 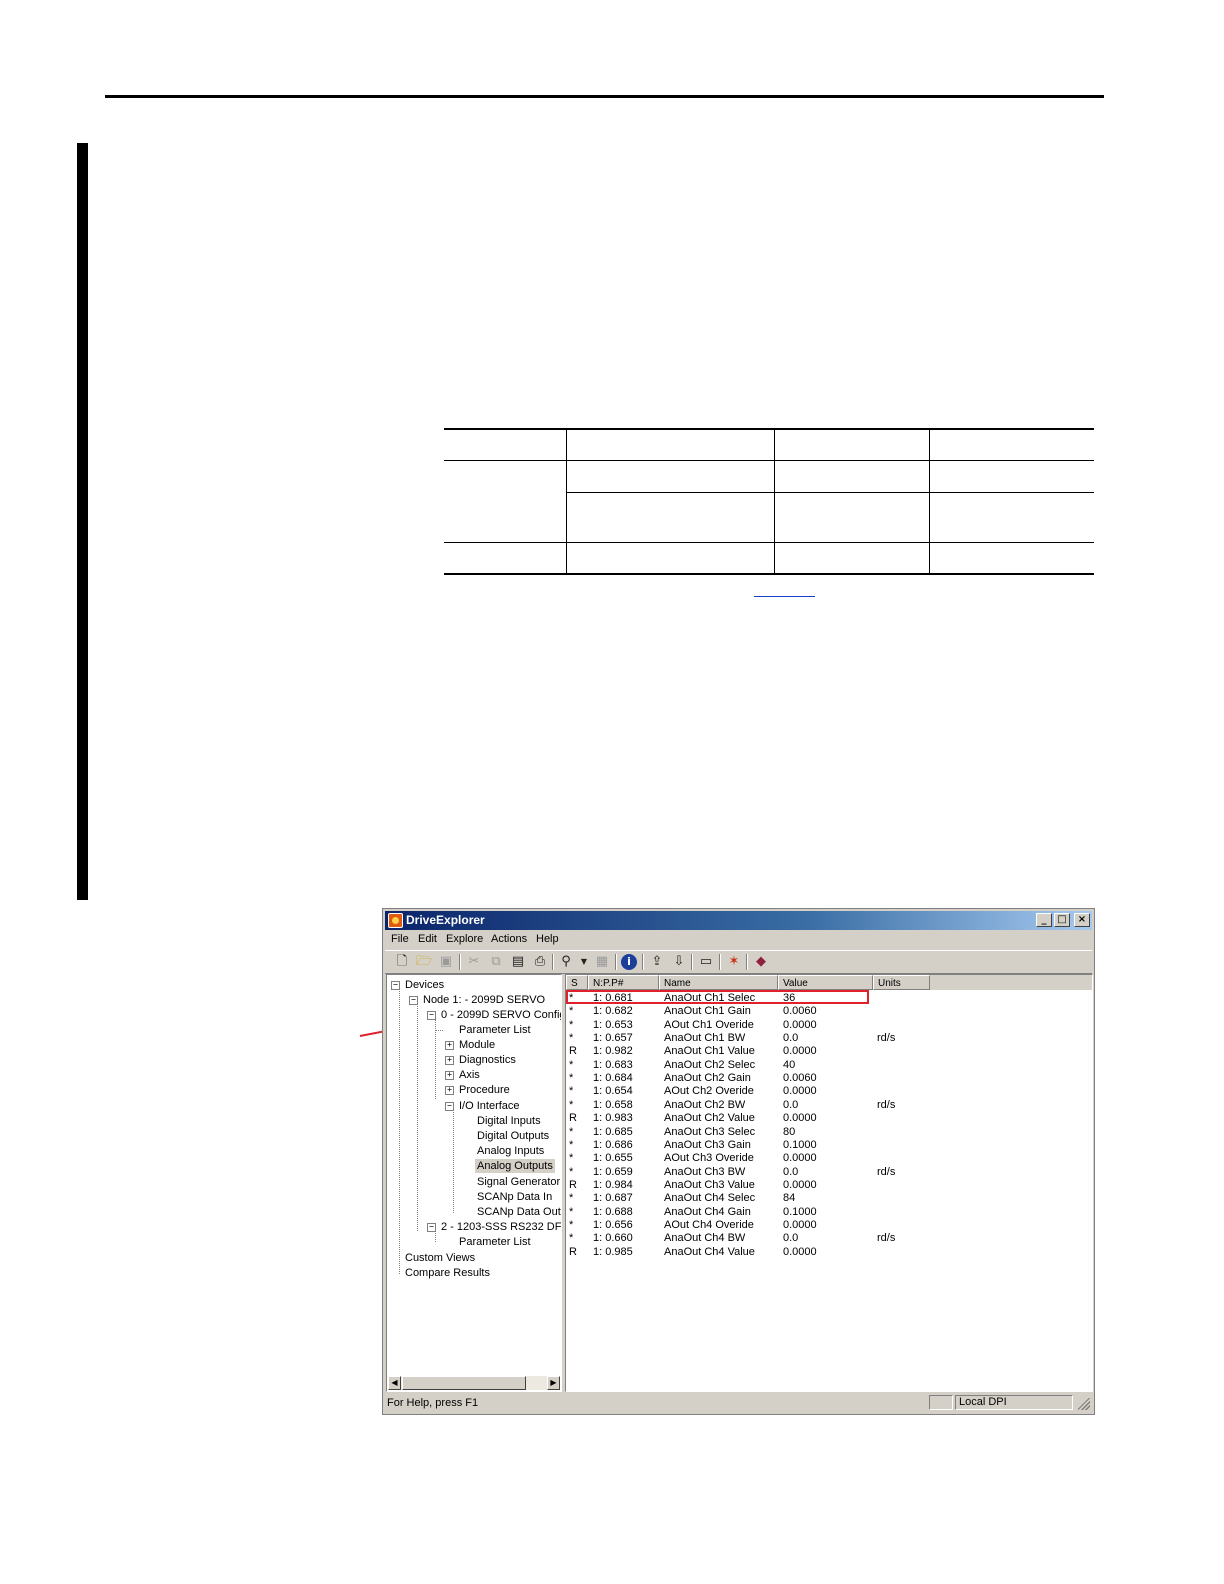 What do you see at coordinates (769, 429) in the screenshot?
I see `table-rule` at bounding box center [769, 429].